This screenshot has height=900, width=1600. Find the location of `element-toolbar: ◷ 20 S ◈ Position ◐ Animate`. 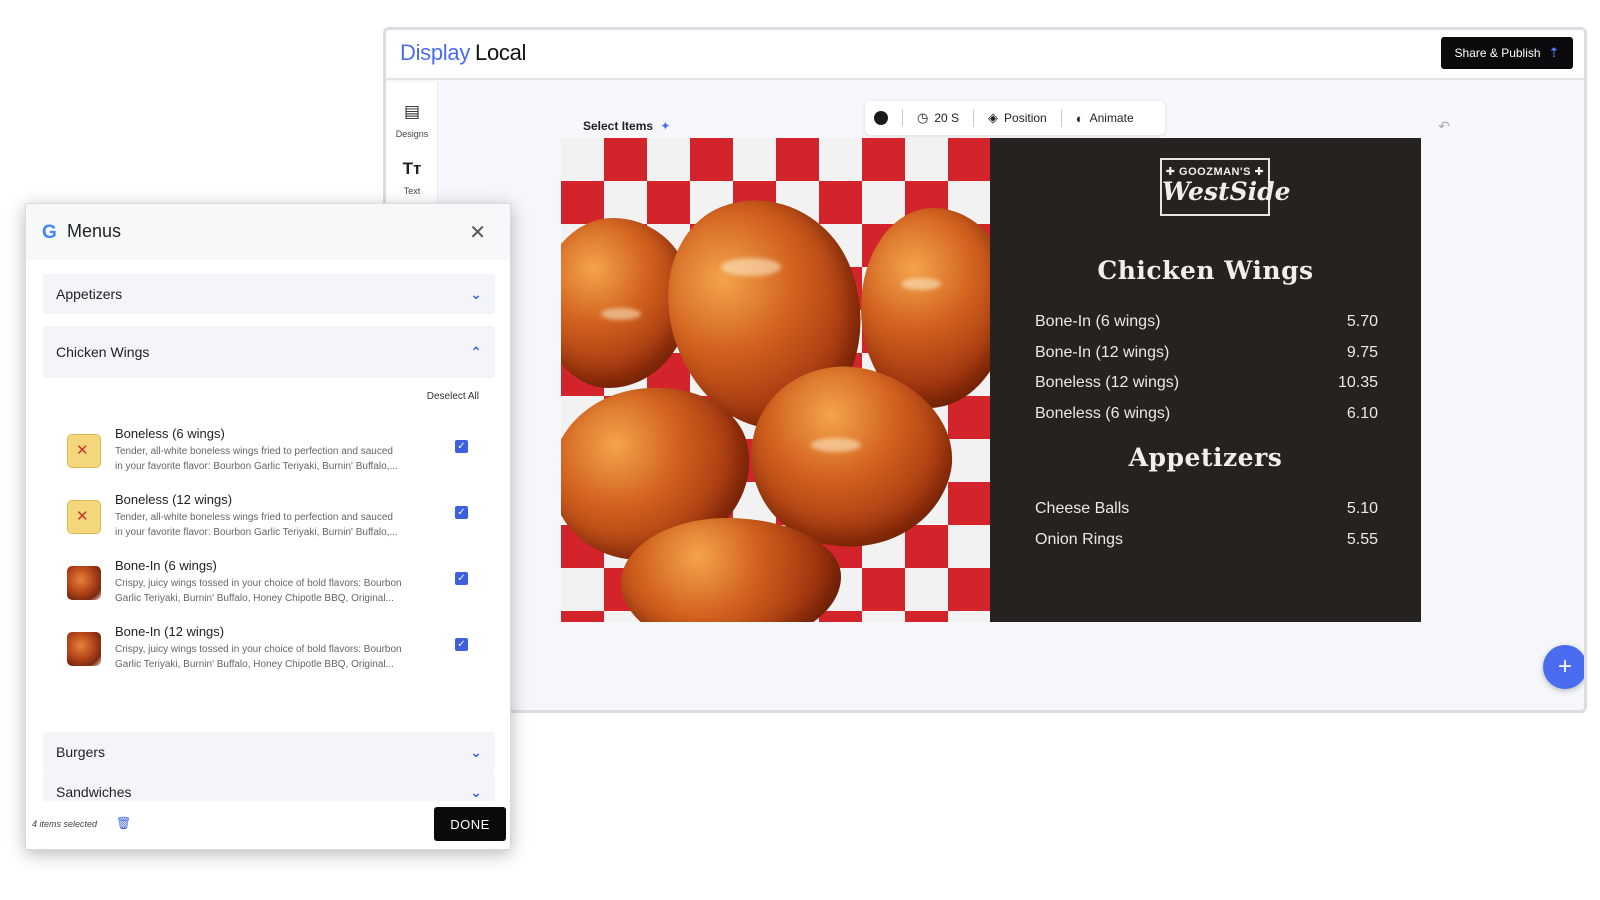

element-toolbar: ◷ 20 S ◈ Position ◐ Animate is located at coordinates (1015, 118).